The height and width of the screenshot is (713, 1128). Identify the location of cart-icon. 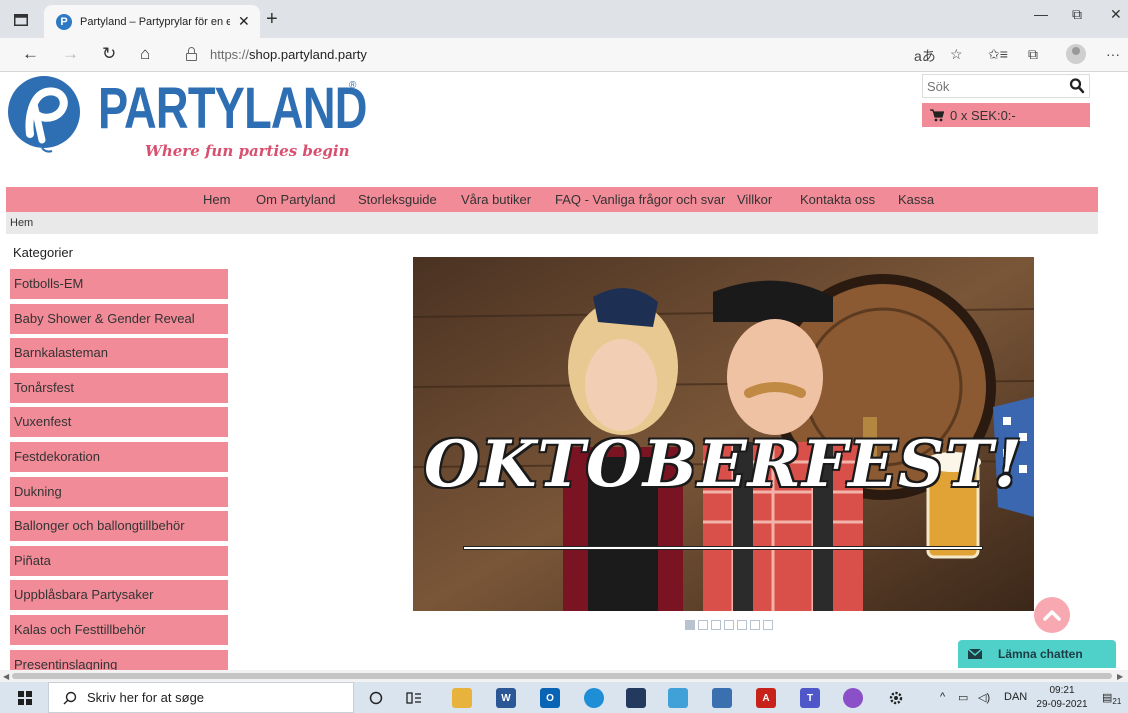
(937, 114).